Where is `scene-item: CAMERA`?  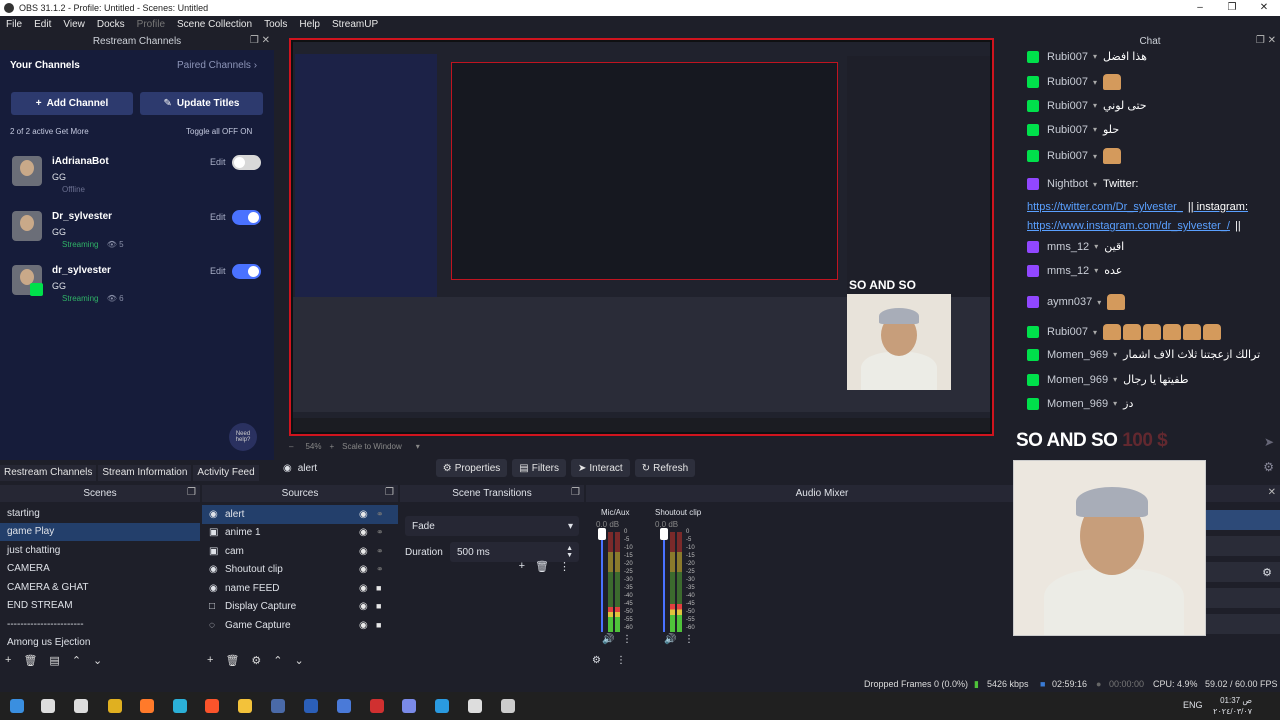
scene-item: CAMERA is located at coordinates (100, 569).